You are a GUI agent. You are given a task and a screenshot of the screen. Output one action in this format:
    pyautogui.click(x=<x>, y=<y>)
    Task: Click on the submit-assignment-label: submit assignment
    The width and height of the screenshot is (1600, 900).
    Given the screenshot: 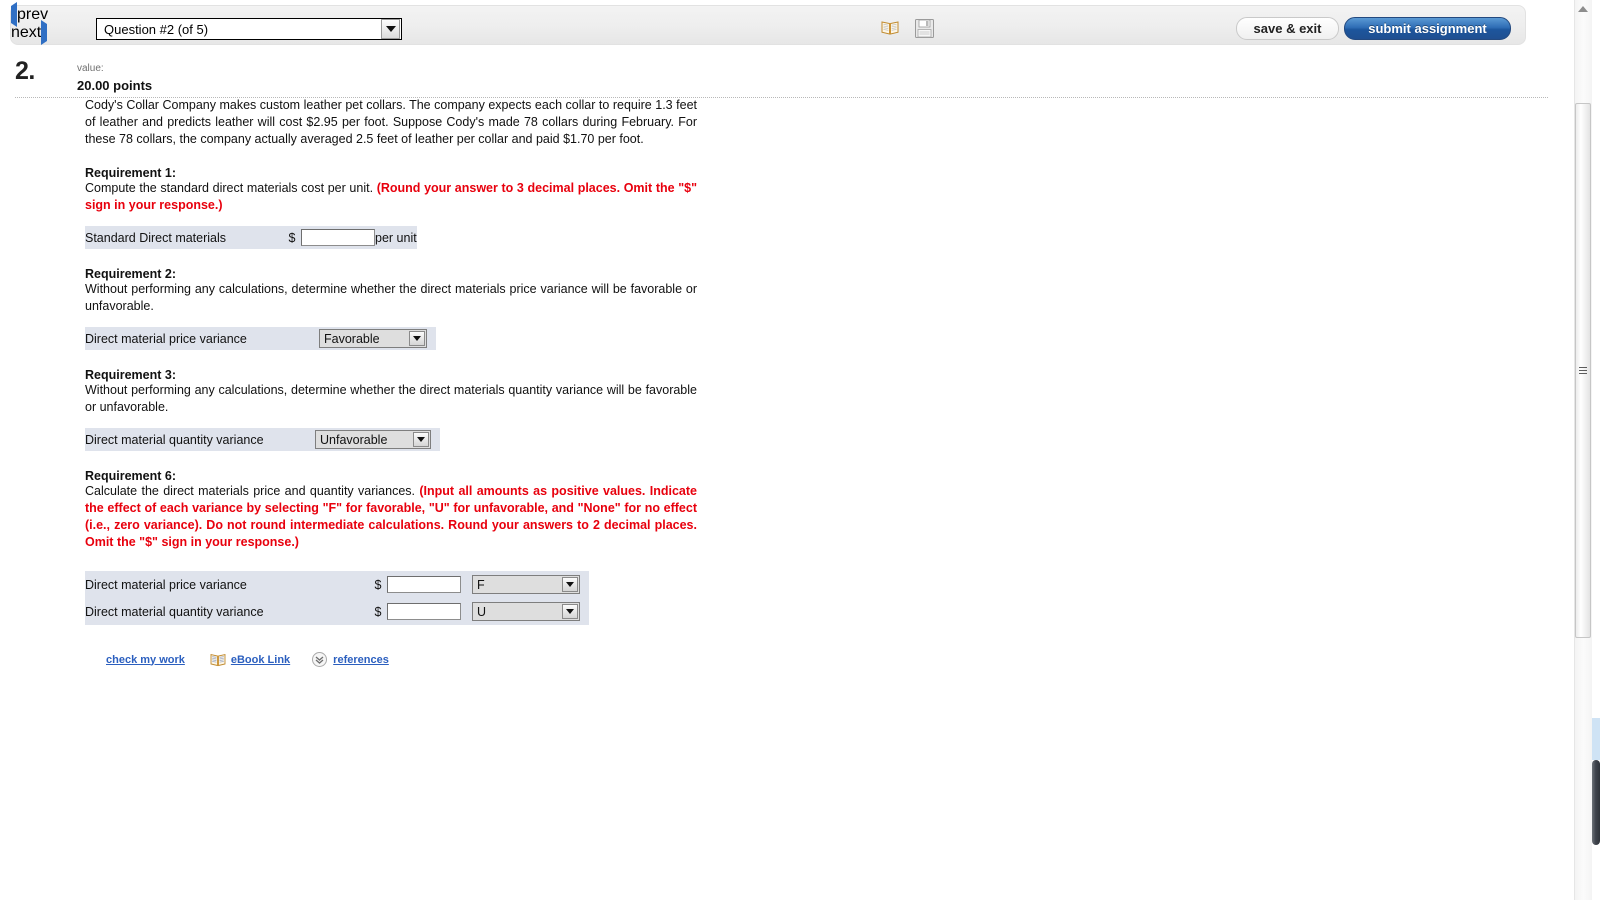 What is the action you would take?
    pyautogui.click(x=1427, y=28)
    